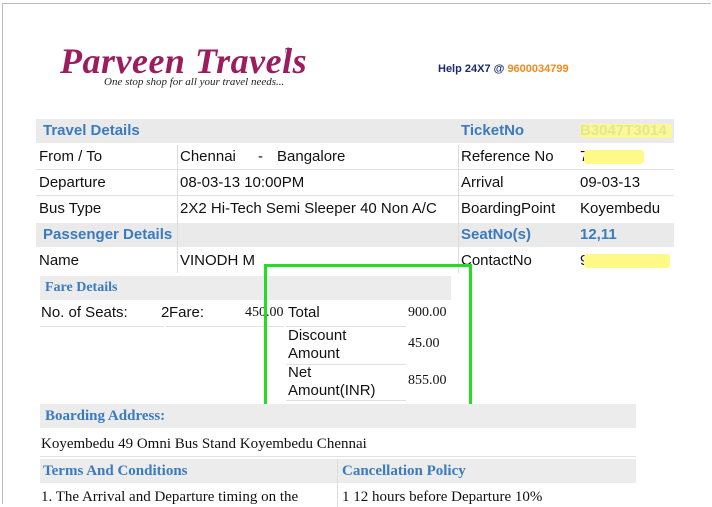  I want to click on redaction-ticket, so click(626, 131).